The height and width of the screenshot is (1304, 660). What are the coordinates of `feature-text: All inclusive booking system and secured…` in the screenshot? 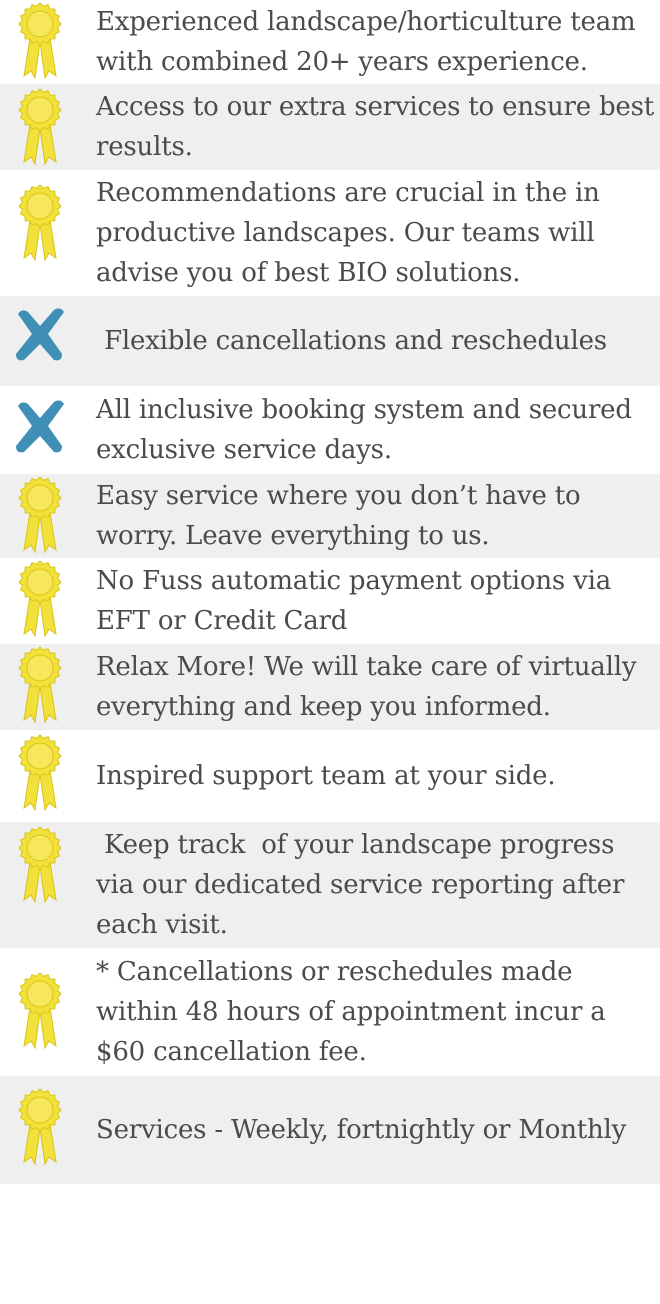 It's located at (368, 430).